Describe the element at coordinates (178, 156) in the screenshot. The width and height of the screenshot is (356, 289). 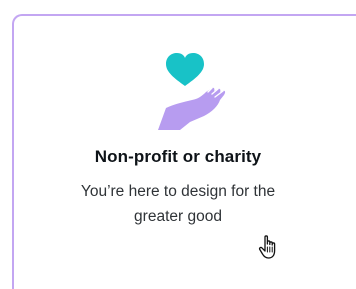
I see `card-title: Non-profit or charity` at that location.